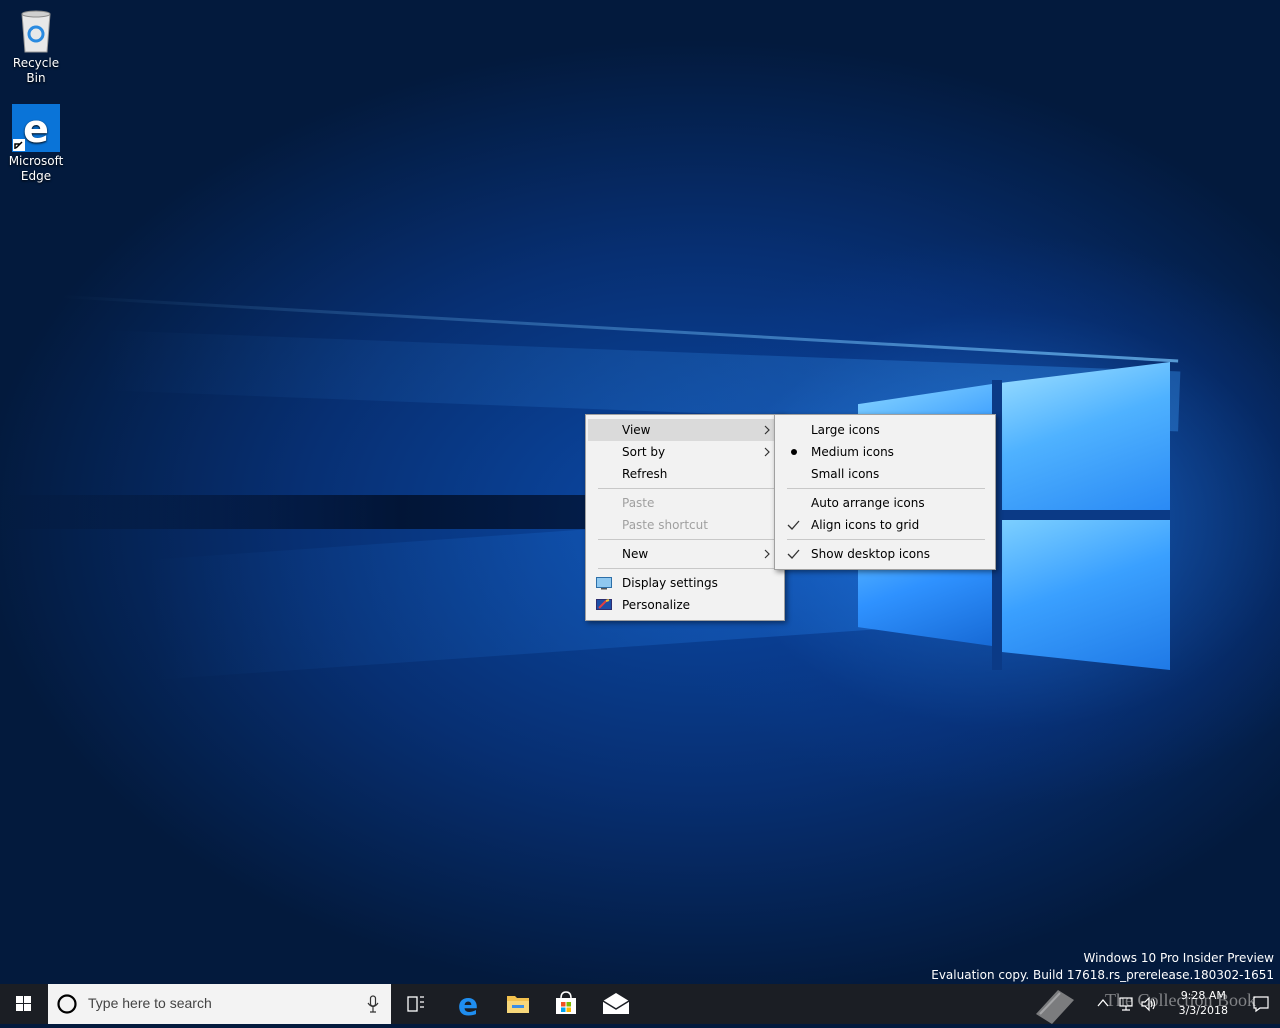 The image size is (1280, 1028). I want to click on menu-item-label: Sort by, so click(644, 452).